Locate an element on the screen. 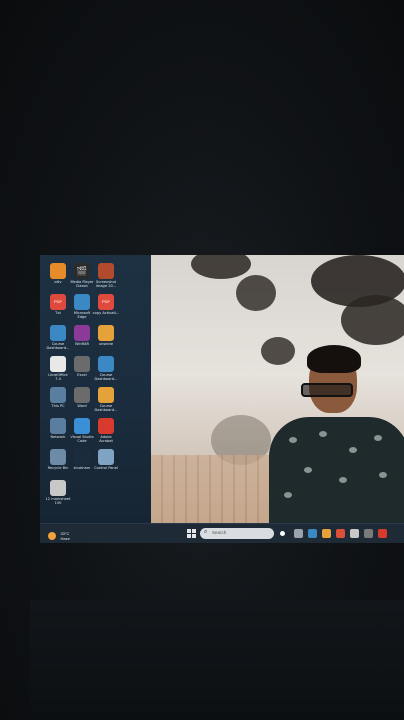 The width and height of the screenshot is (404, 720). desktop-icon-label: unsecte is located at coordinates (106, 344).